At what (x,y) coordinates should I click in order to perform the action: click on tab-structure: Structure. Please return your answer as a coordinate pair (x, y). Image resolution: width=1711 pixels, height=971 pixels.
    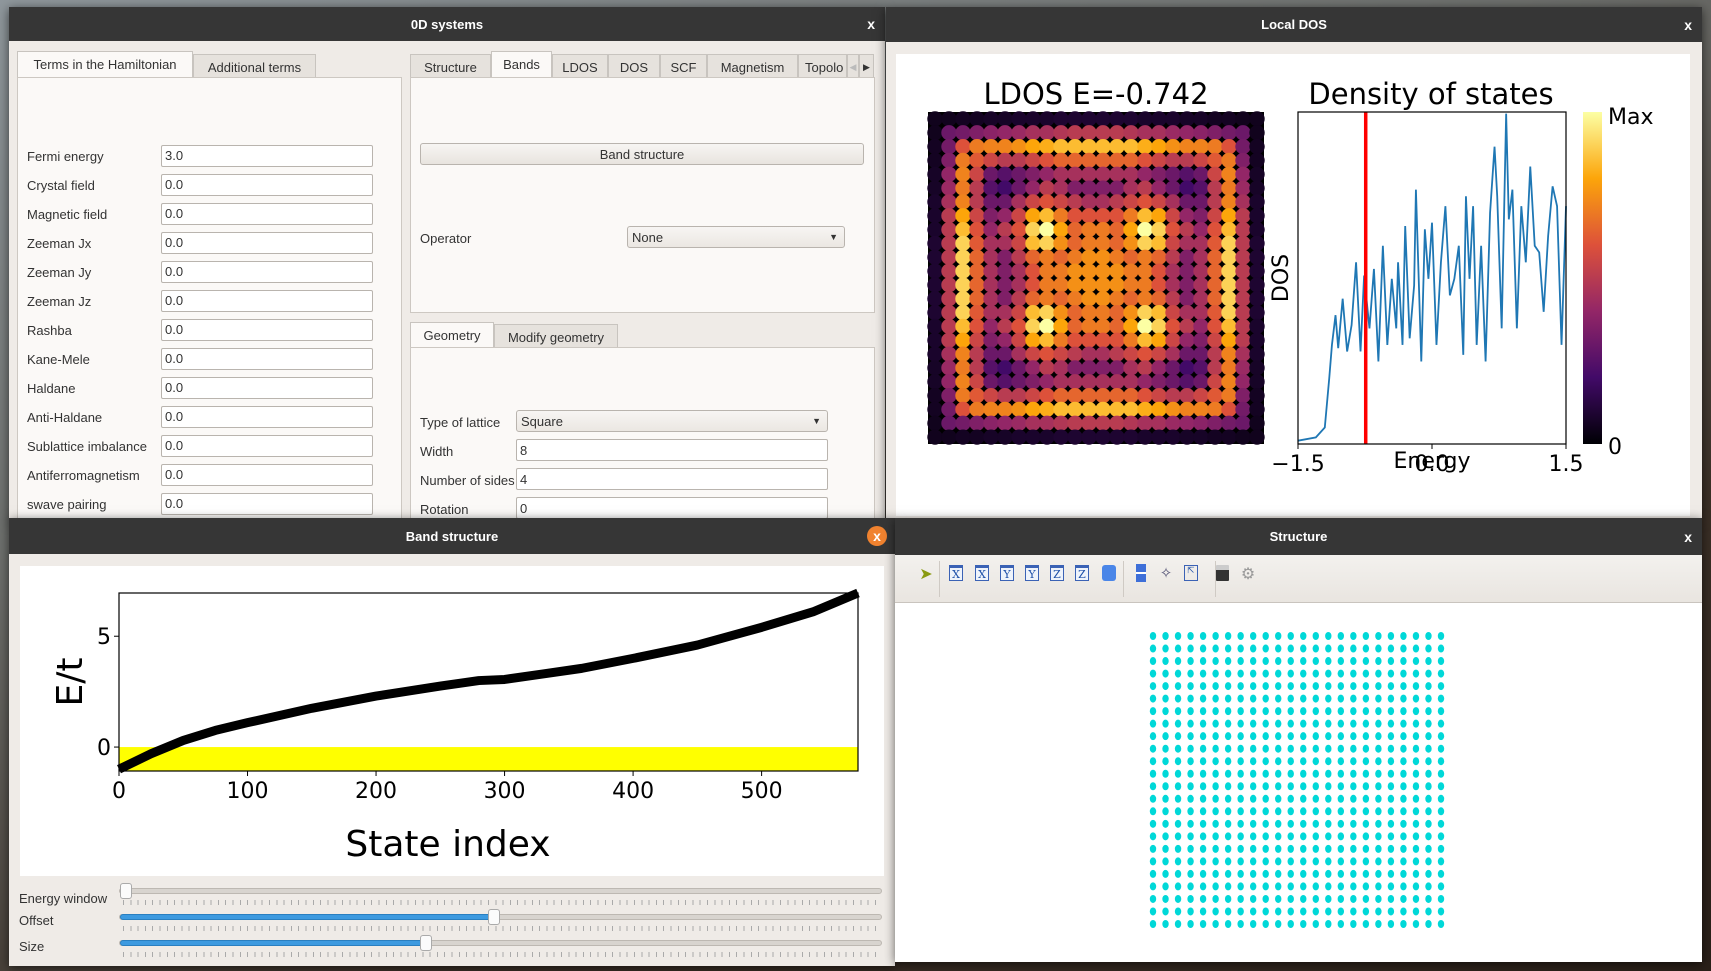
    Looking at the image, I should click on (450, 66).